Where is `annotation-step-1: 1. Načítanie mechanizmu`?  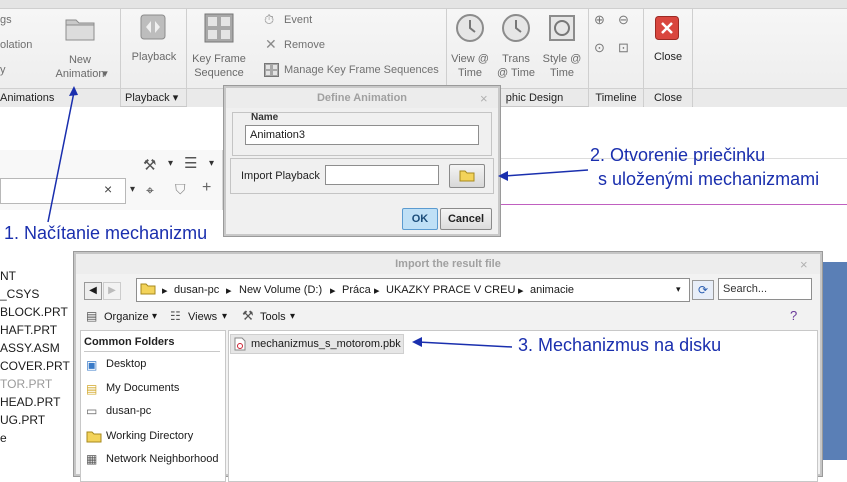 annotation-step-1: 1. Načítanie mechanizmu is located at coordinates (106, 233).